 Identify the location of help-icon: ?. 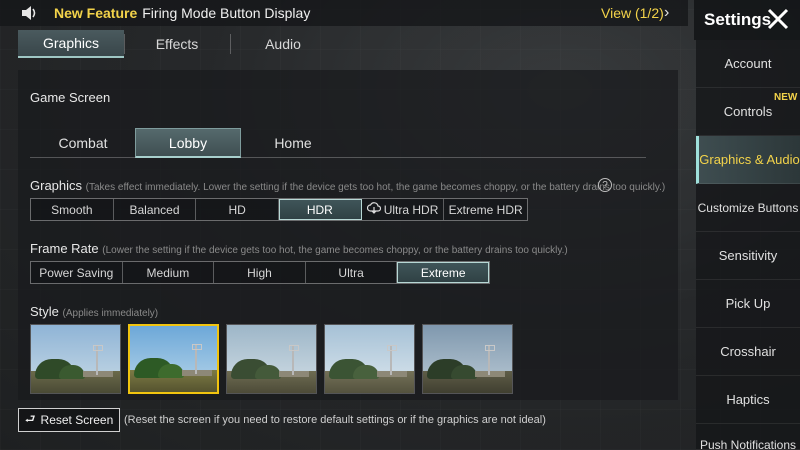
(605, 185).